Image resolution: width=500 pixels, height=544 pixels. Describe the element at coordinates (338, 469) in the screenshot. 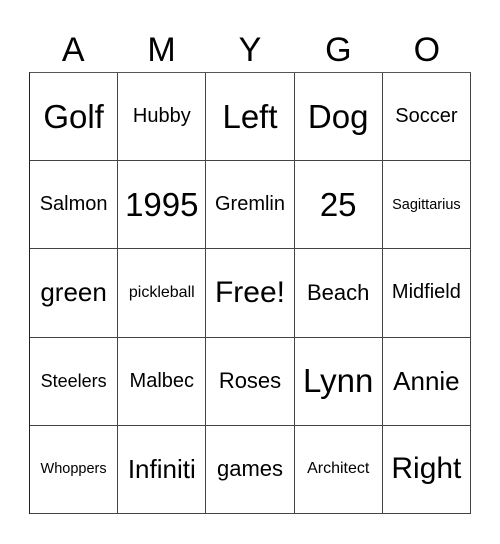

I see `bingo-cell: Architect` at that location.